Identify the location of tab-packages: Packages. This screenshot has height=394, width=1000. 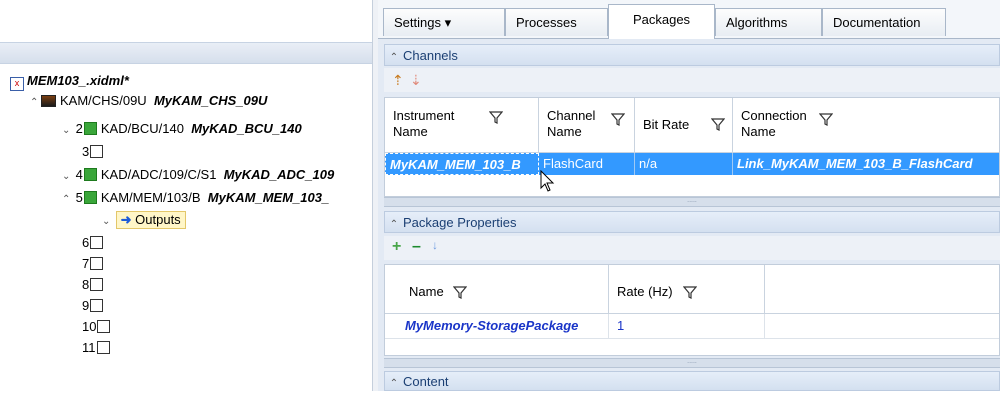
(661, 21).